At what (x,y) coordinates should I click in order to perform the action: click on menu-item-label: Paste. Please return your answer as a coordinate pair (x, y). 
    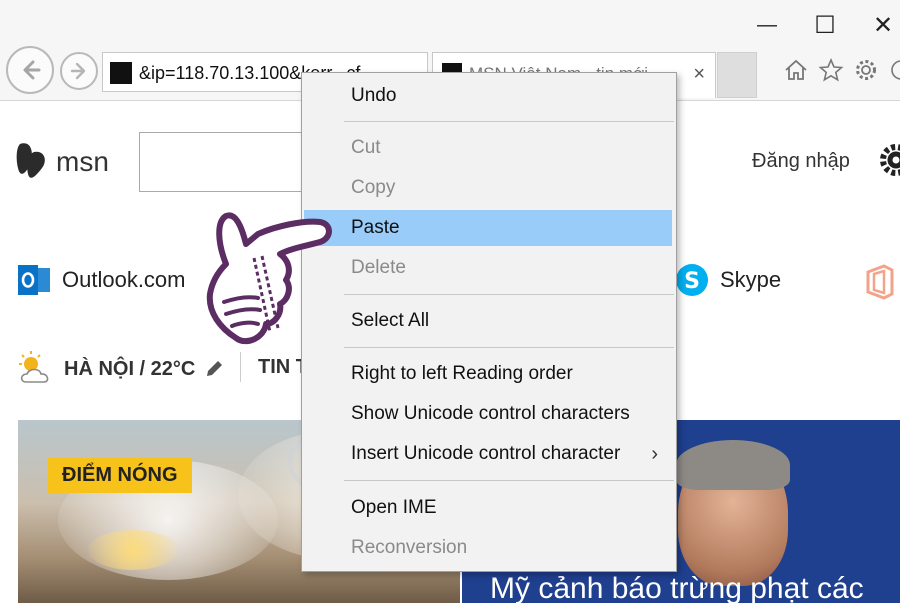
    Looking at the image, I should click on (375, 227).